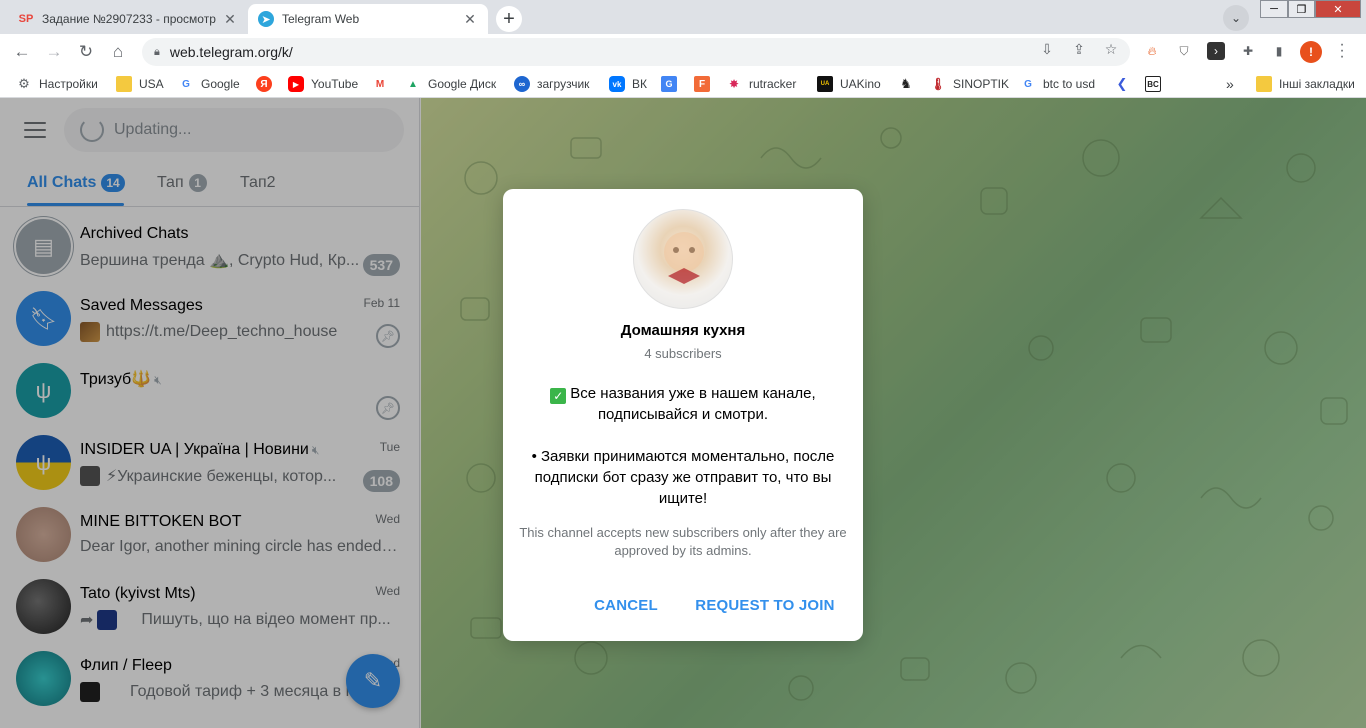 Image resolution: width=1366 pixels, height=728 pixels. I want to click on bookmark-yandex: Я, so click(267, 84).